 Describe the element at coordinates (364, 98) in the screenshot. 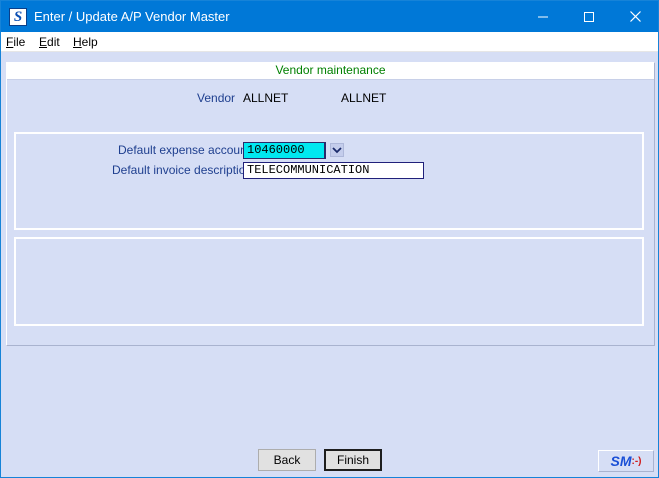

I see `vendor-name: ALLNET` at that location.